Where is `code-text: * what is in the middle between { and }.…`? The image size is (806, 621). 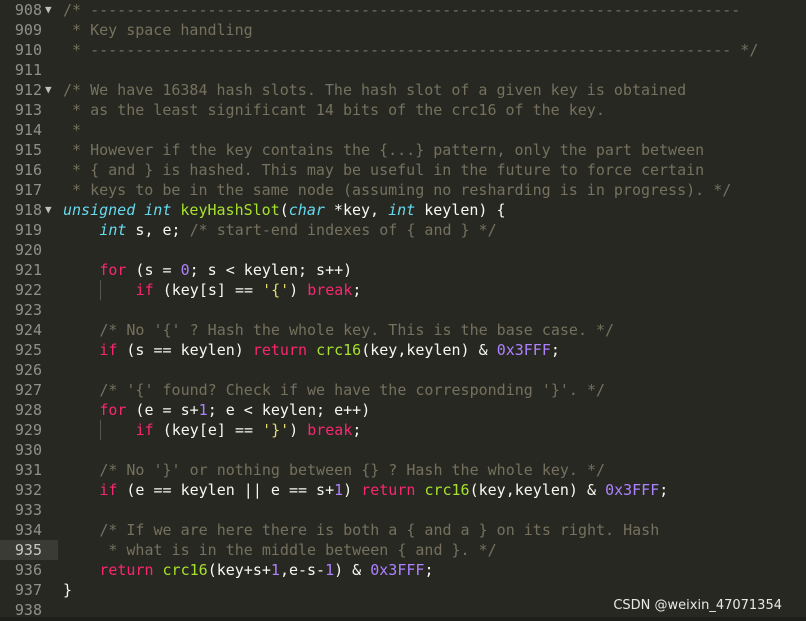
code-text: * what is in the middle between { and }.… is located at coordinates (297, 550).